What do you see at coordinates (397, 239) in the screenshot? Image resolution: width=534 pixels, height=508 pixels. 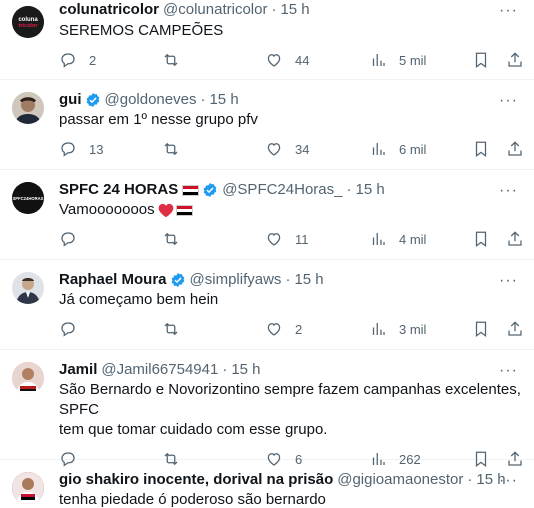 I see `views-button: 4 mil` at bounding box center [397, 239].